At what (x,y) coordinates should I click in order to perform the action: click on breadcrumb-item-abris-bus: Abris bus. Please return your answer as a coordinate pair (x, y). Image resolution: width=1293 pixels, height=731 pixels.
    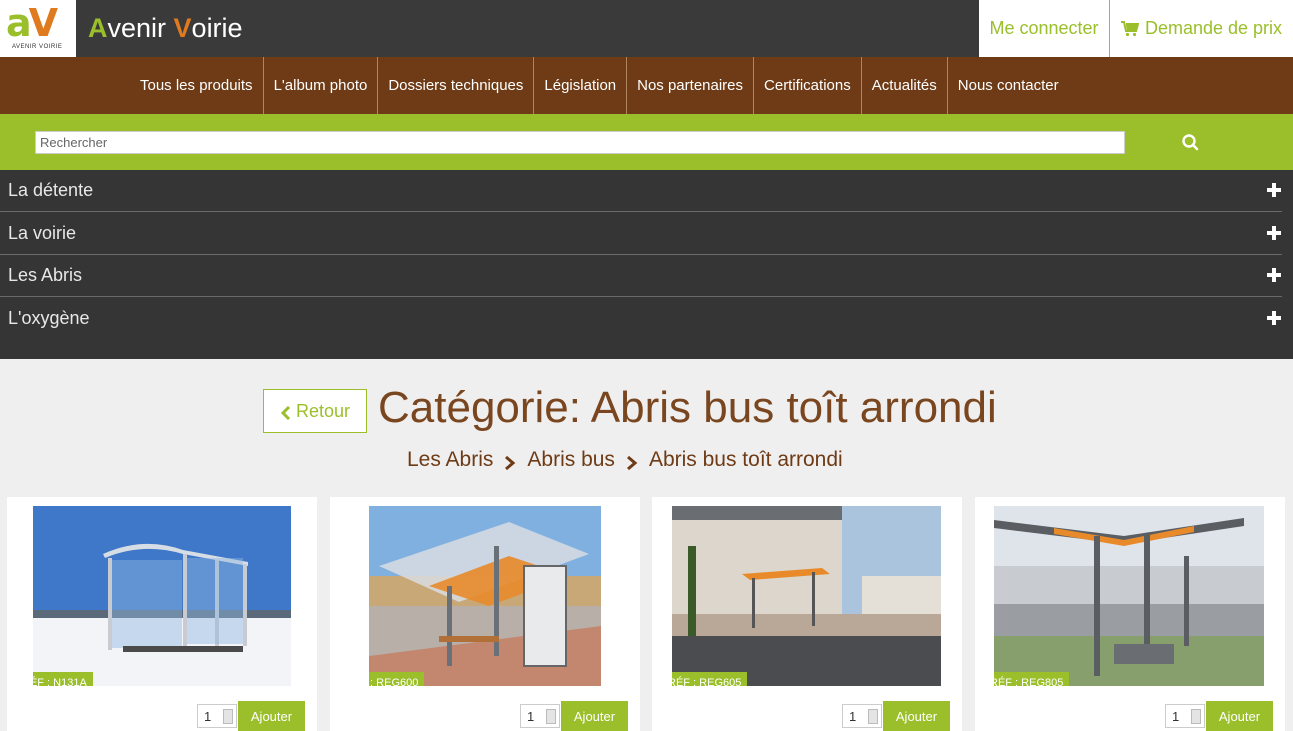
    Looking at the image, I should click on (571, 460).